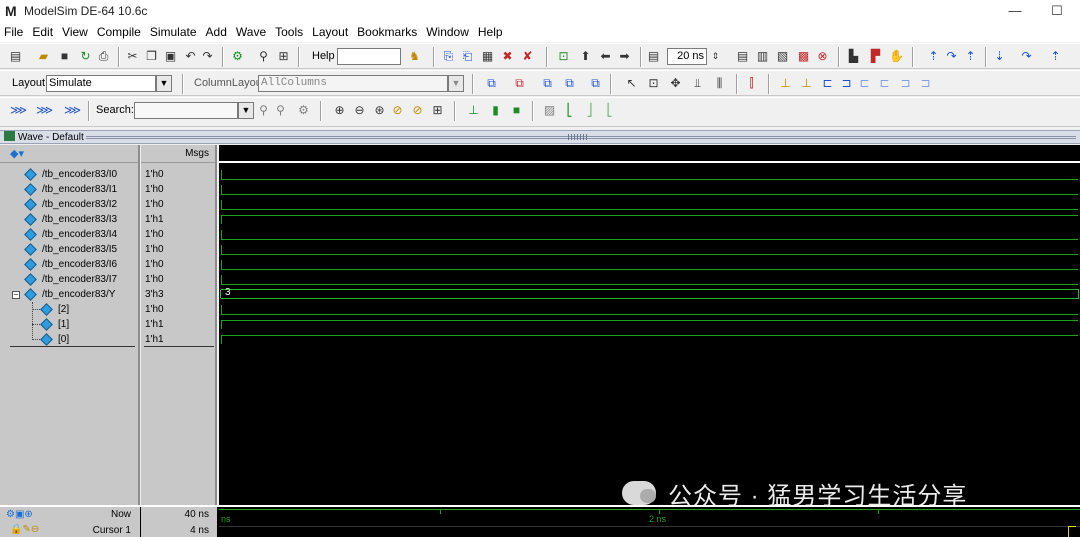  I want to click on layout-dropdown-icon: ▼, so click(164, 83).